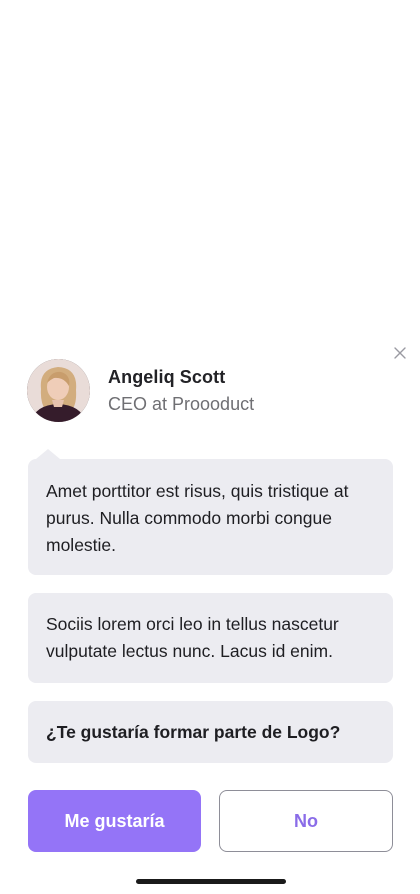 Image resolution: width=420 pixels, height=894 pixels. I want to click on close-button, so click(400, 353).